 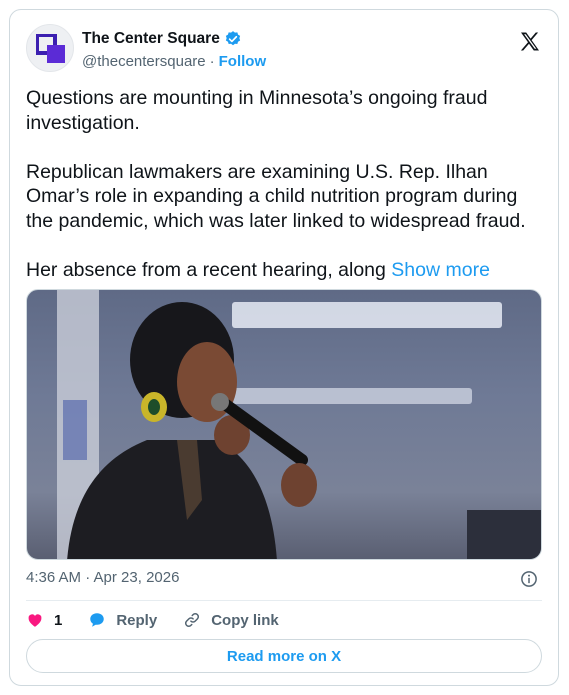 I want to click on reply-bubble-icon, so click(x=97, y=620).